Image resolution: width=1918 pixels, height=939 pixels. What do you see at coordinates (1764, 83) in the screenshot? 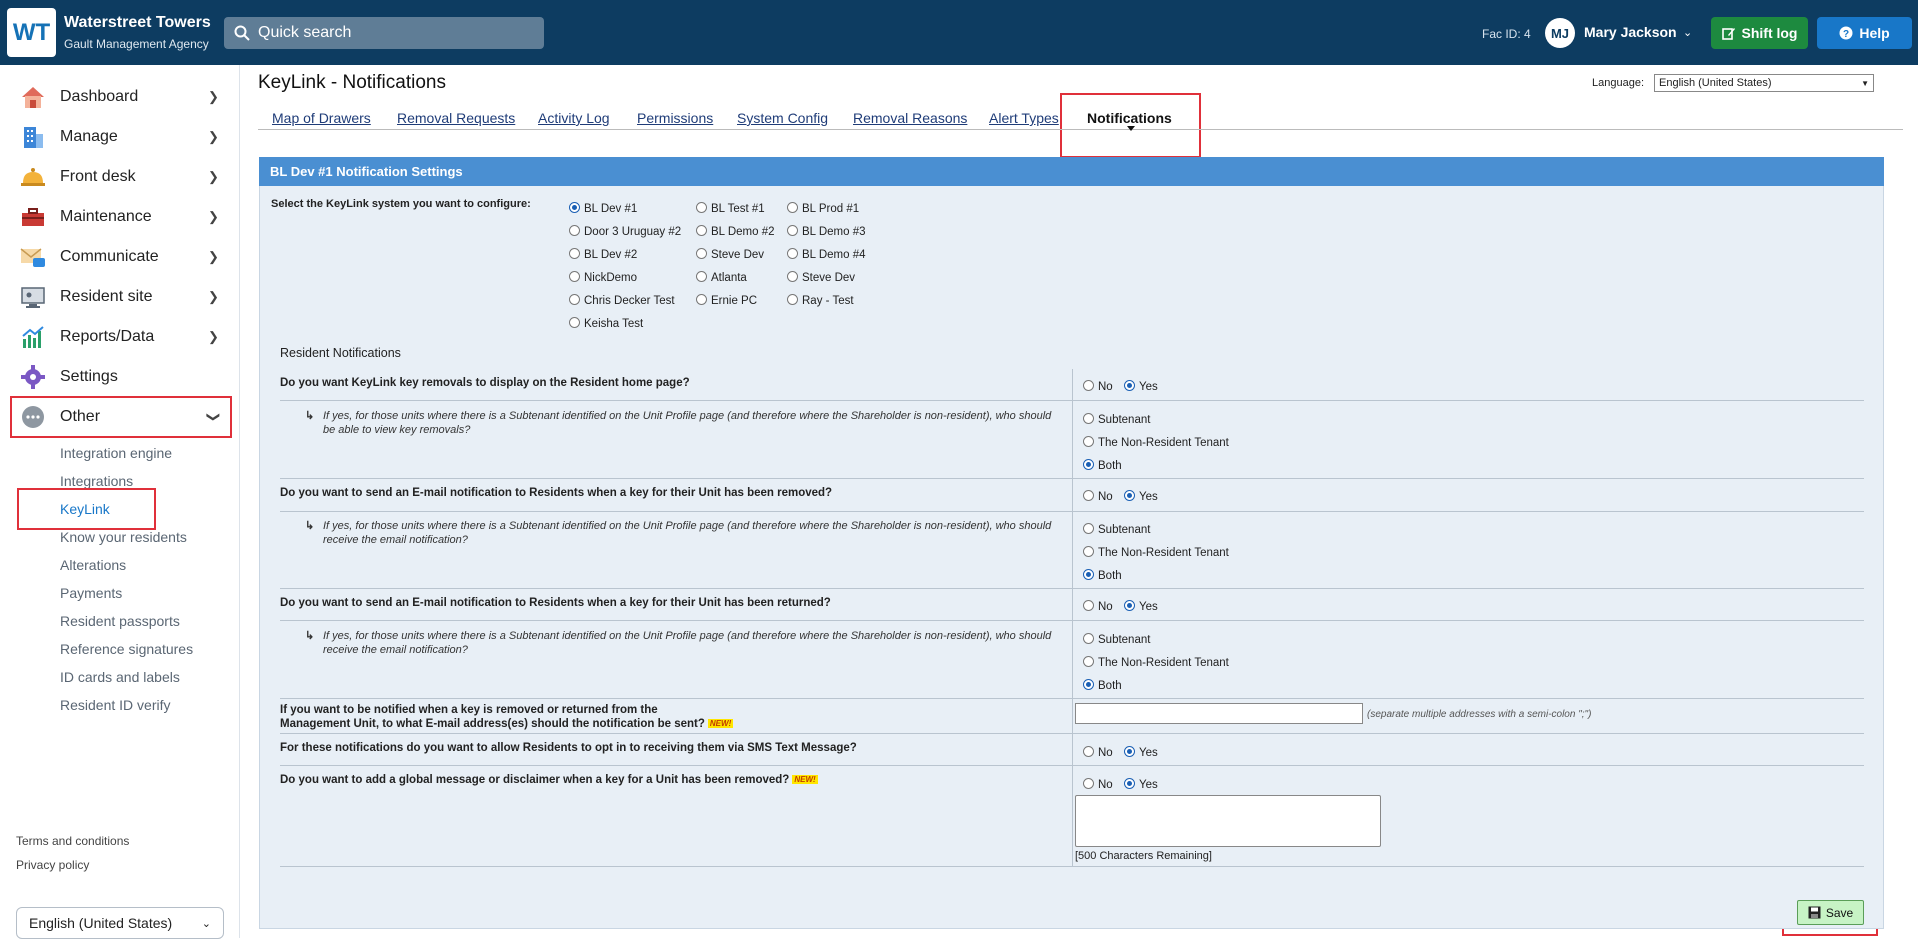
I see `language-select: English (United States) ▼` at bounding box center [1764, 83].